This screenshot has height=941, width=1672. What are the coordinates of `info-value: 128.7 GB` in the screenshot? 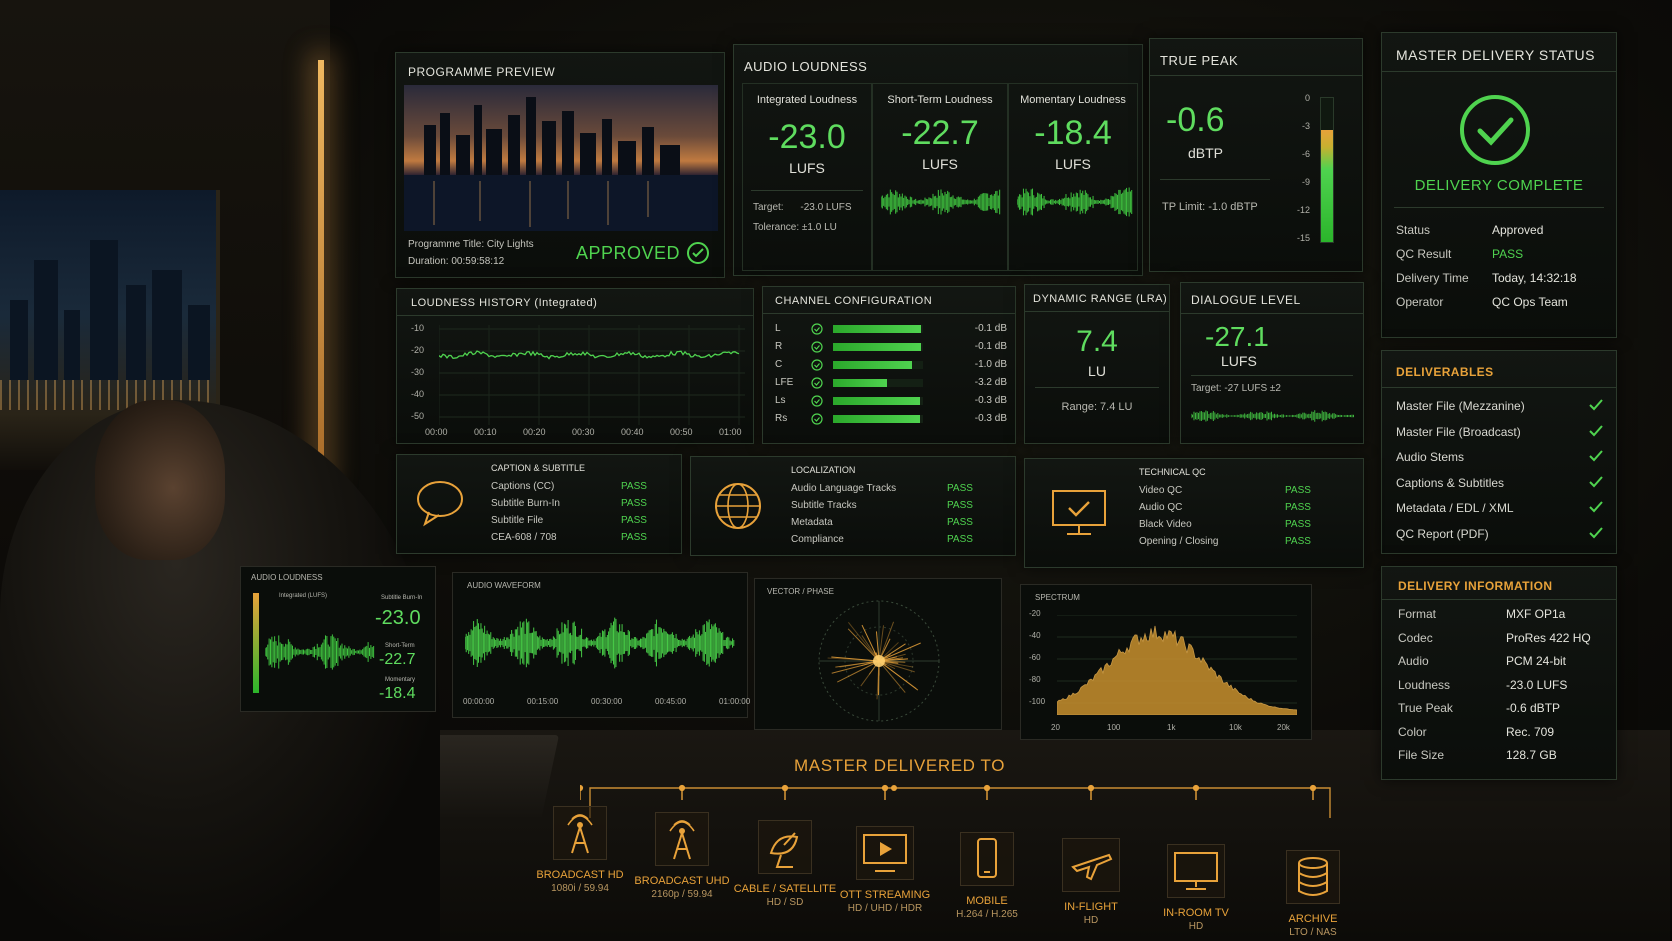 It's located at (1531, 755).